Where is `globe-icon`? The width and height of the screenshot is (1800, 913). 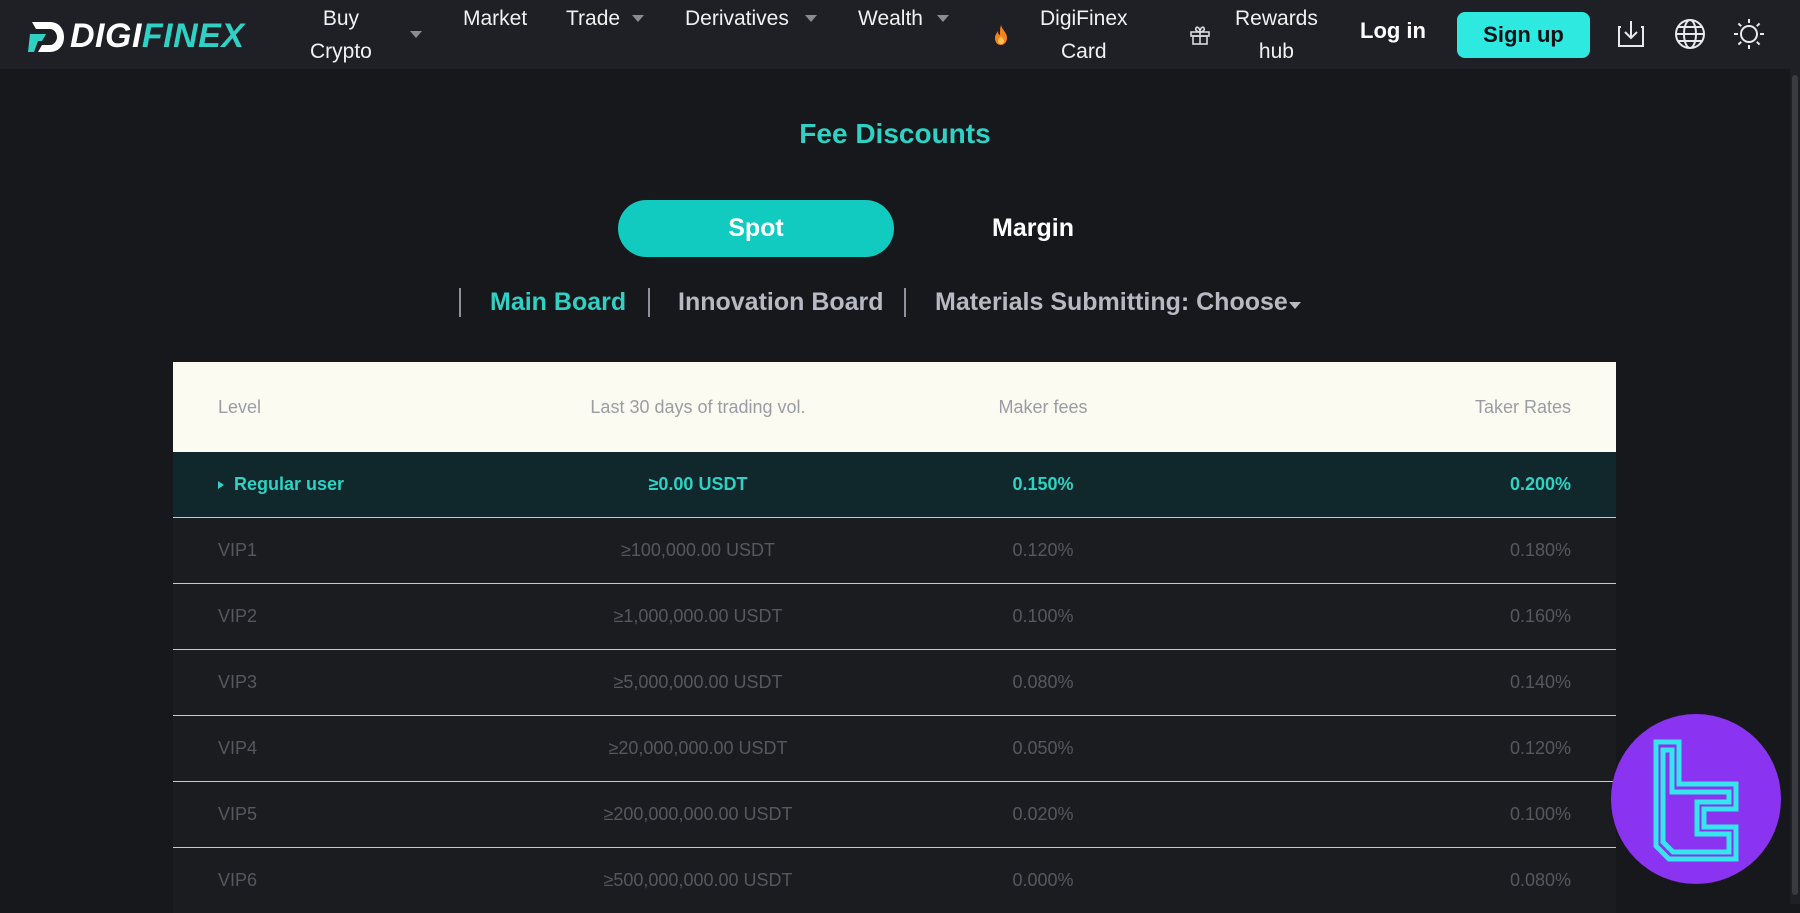
globe-icon is located at coordinates (1690, 34).